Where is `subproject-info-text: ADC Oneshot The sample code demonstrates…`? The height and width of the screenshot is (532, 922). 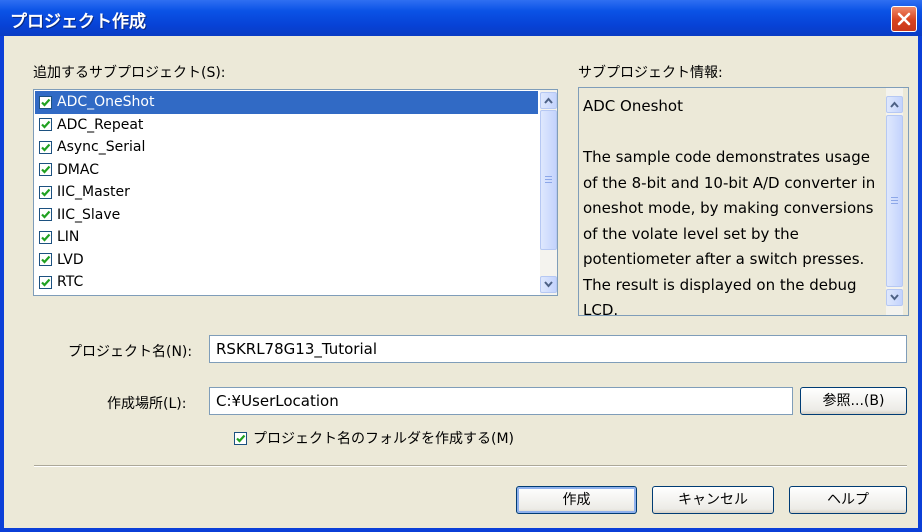 subproject-info-text: ADC Oneshot The sample code demonstrates… is located at coordinates (729, 206).